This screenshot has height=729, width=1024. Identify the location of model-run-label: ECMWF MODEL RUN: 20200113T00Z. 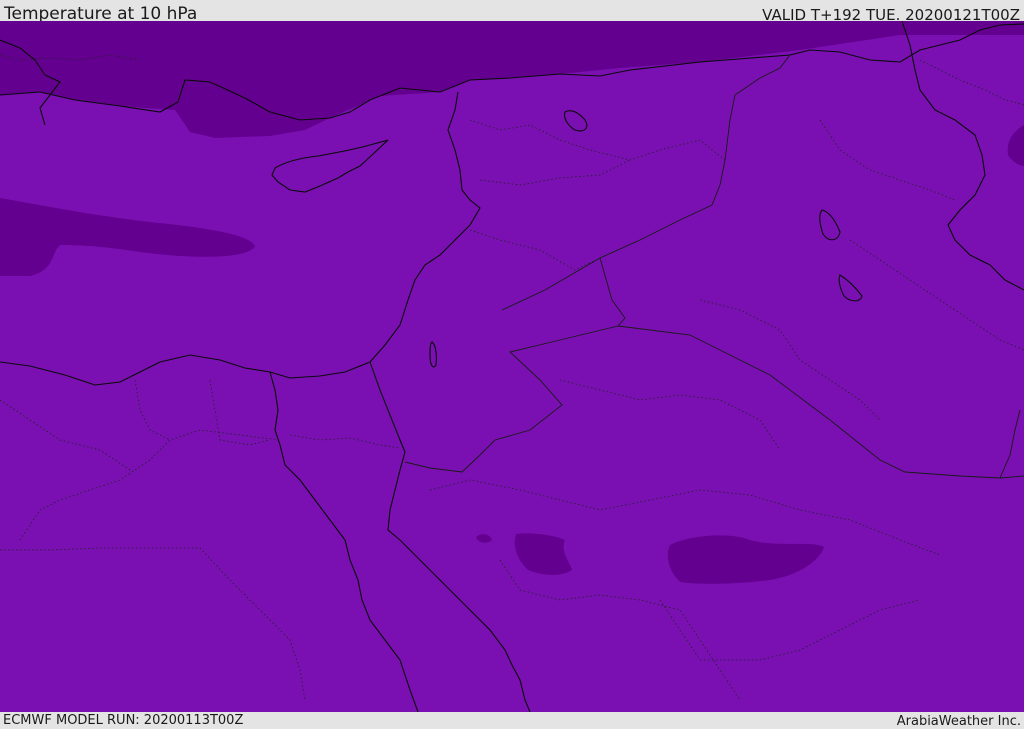
(123, 720).